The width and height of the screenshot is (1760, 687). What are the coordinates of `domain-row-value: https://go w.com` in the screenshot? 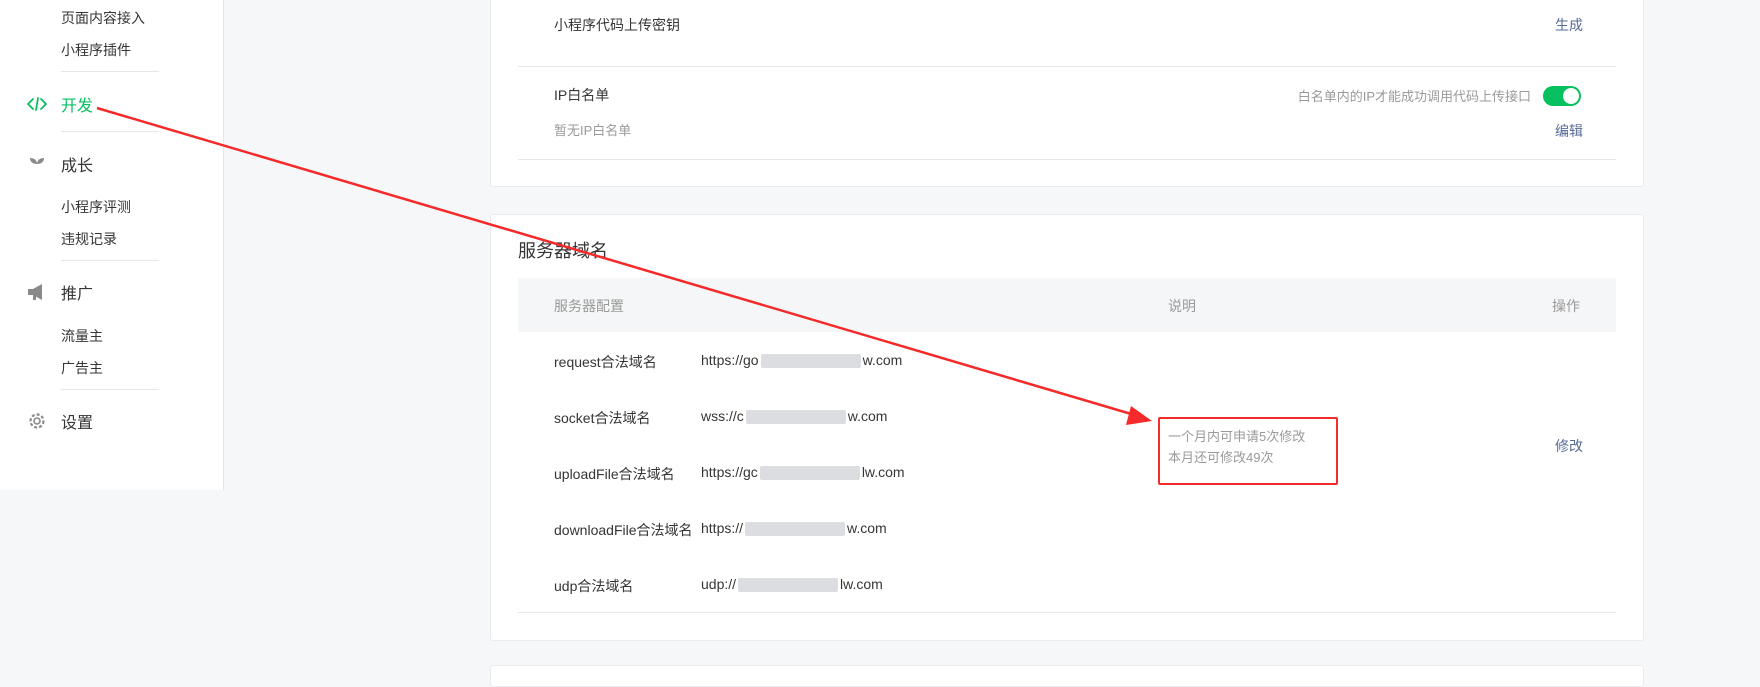 It's located at (802, 360).